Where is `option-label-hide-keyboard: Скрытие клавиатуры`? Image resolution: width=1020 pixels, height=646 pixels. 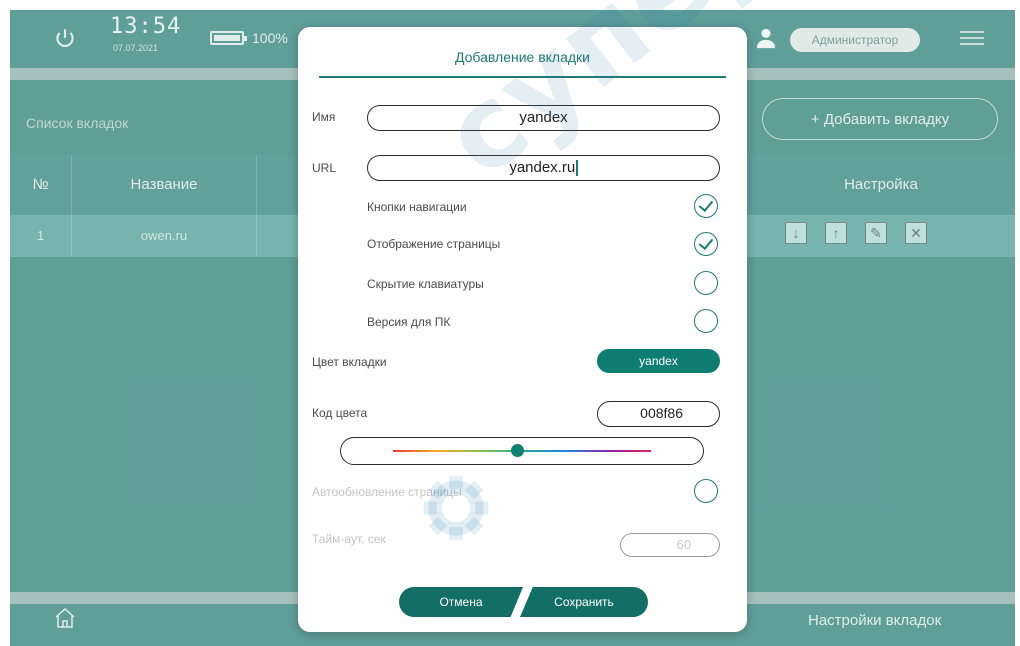
option-label-hide-keyboard: Скрытие клавиатуры is located at coordinates (425, 284).